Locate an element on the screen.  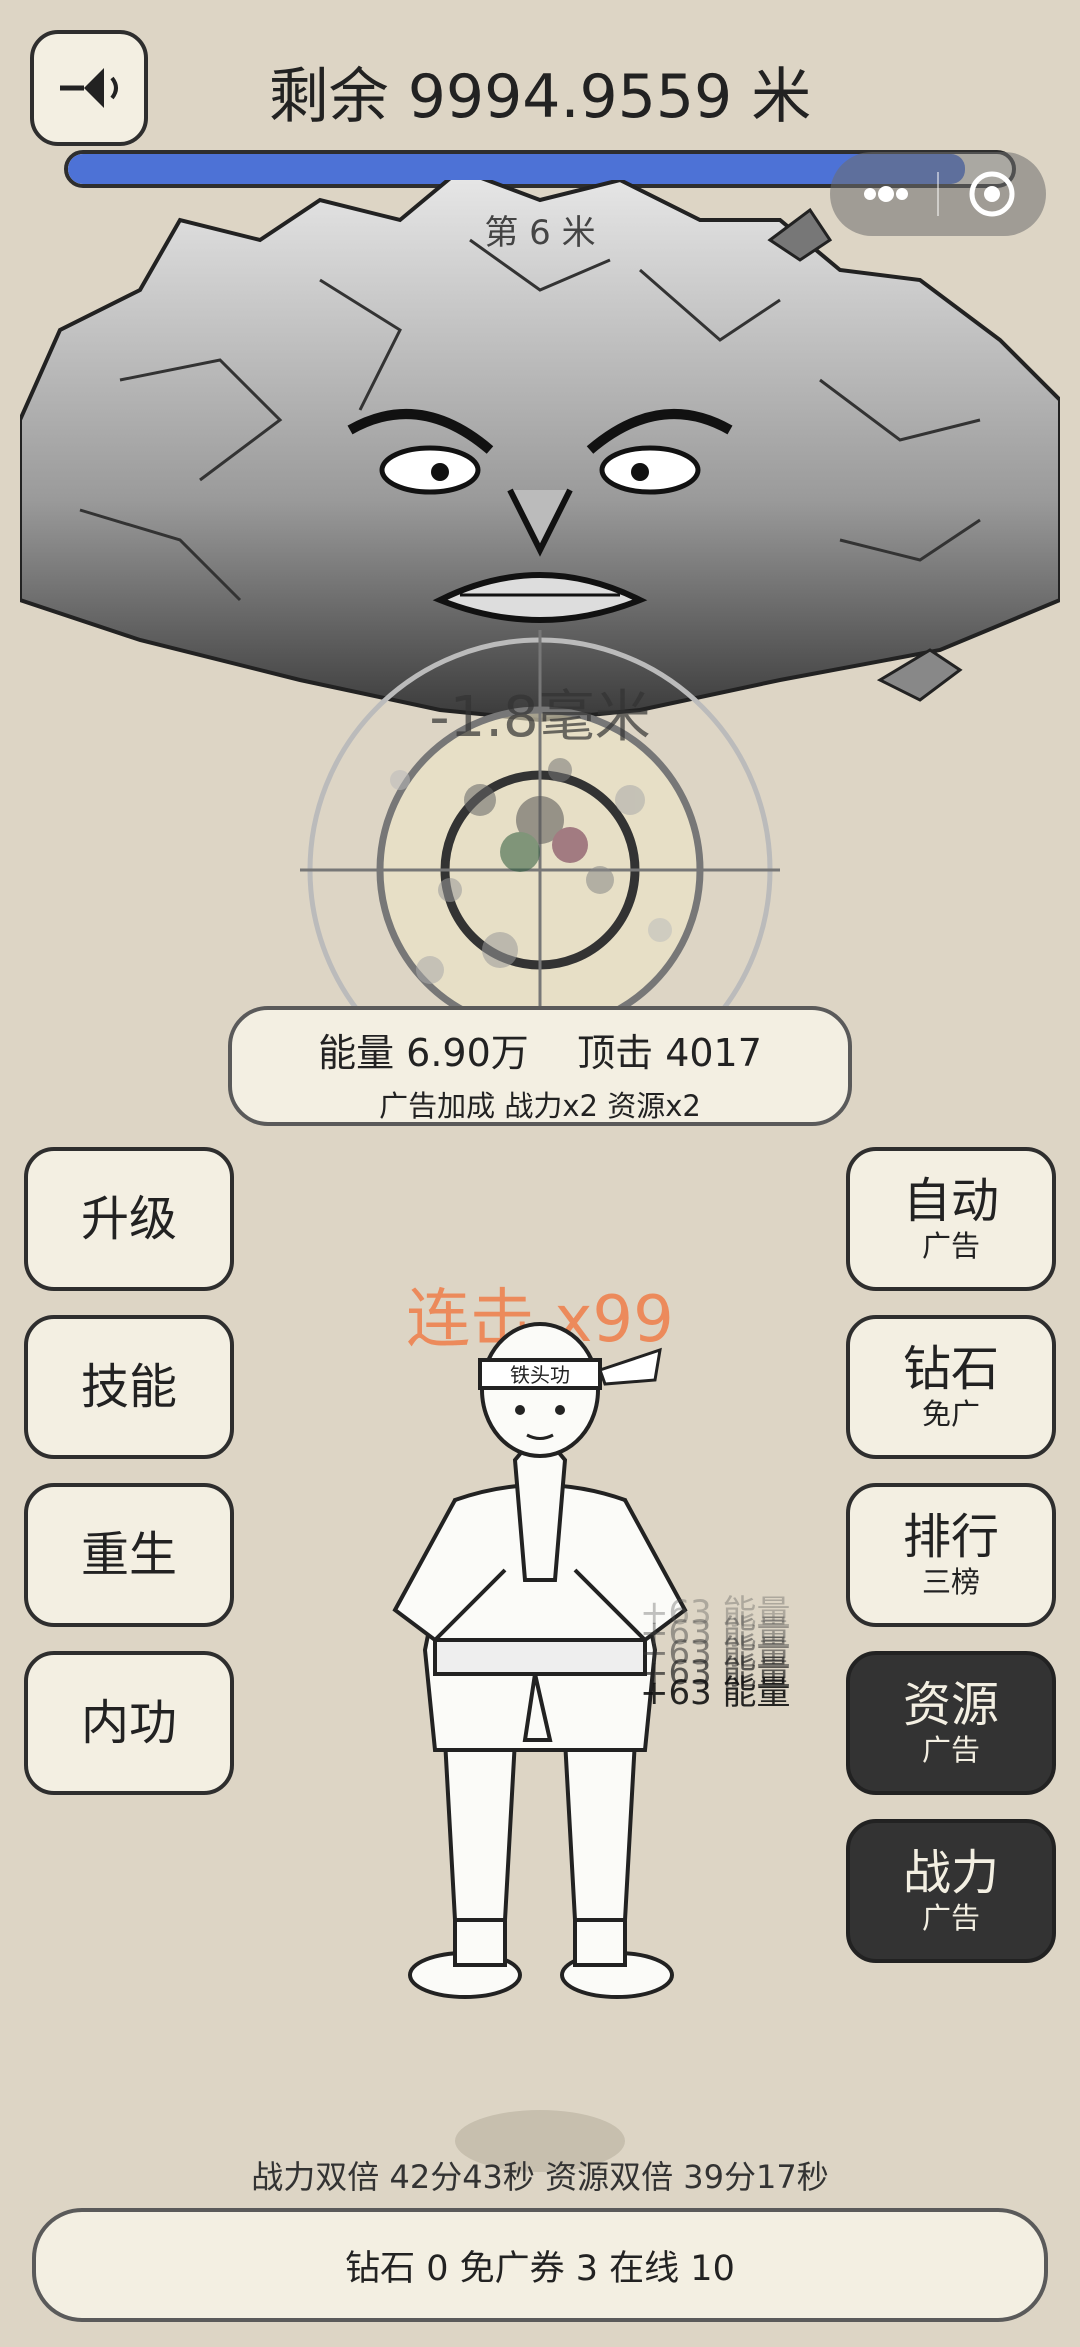
bottom-status-bar: 钻石 0 免广券 3 在线 10 is located at coordinates (540, 2265).